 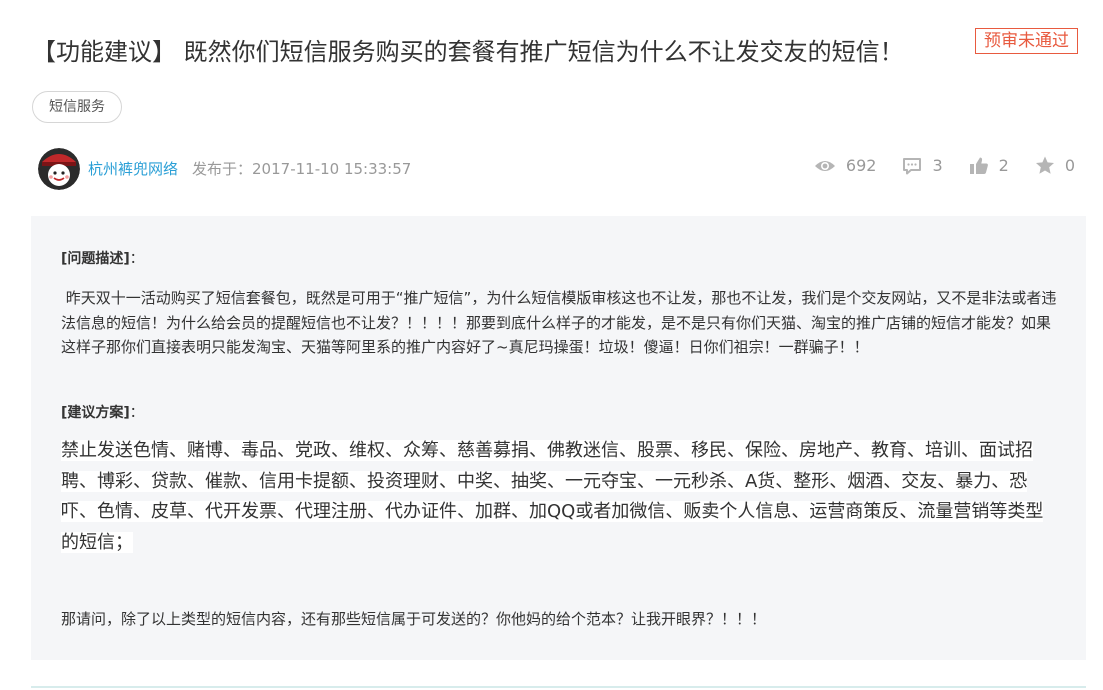 What do you see at coordinates (136, 259) in the screenshot?
I see `problem-label-suffix: ：` at bounding box center [136, 259].